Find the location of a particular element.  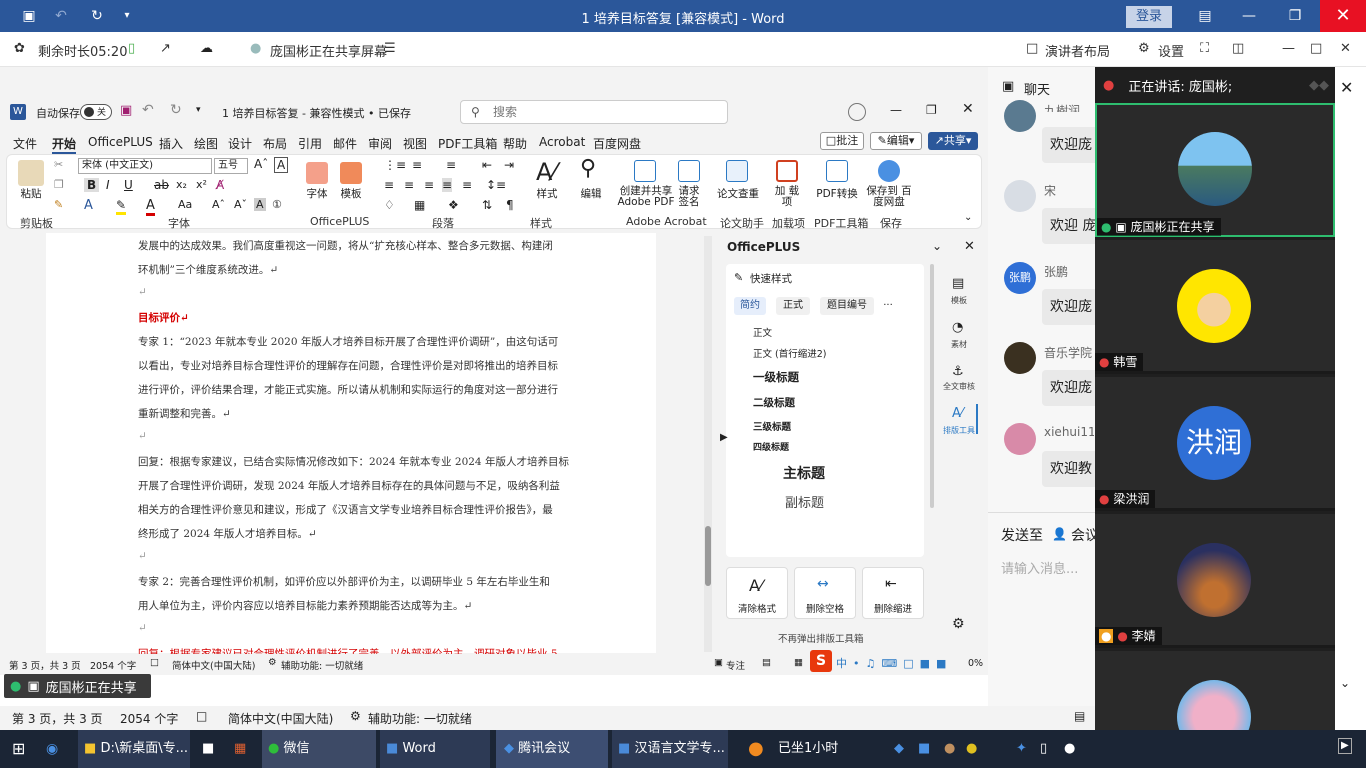

panel-expand-icon: ⌄ is located at coordinates (1345, 683).